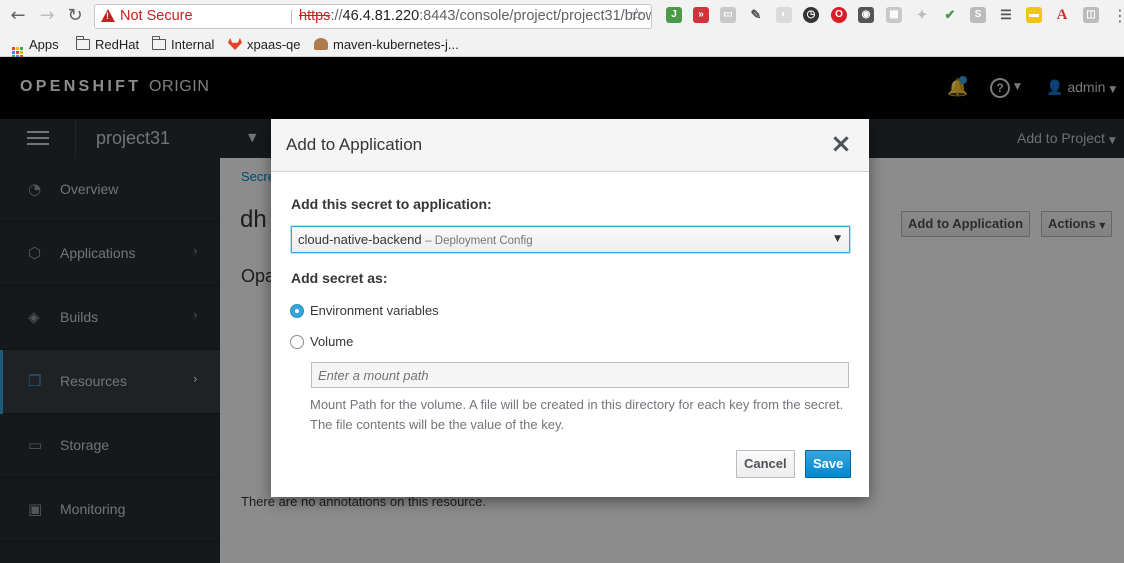 The image size is (1124, 563). Describe the element at coordinates (339, 278) in the screenshot. I see `add-secret-as-label: Add secret as:` at that location.